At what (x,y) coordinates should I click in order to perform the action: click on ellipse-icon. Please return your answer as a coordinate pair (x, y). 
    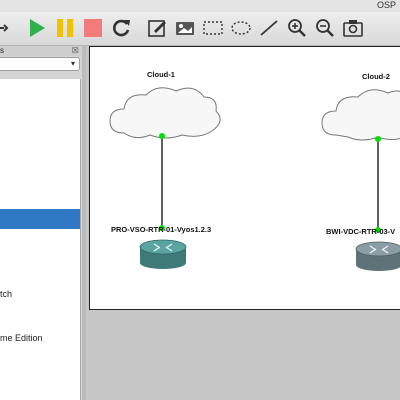
    Looking at the image, I should click on (241, 28).